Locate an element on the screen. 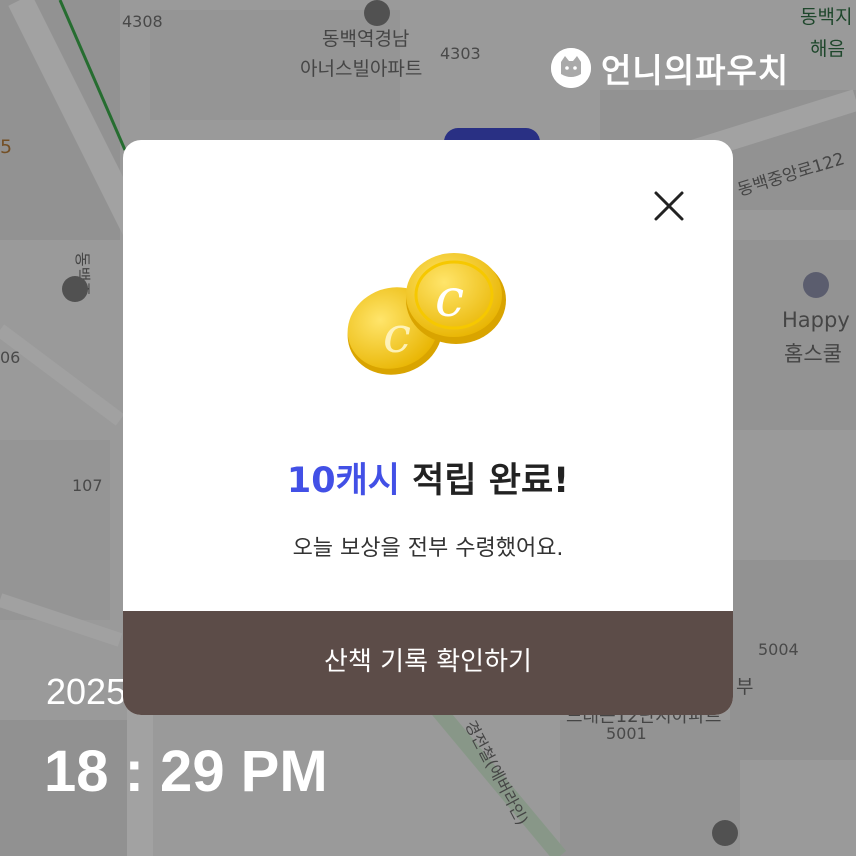 The height and width of the screenshot is (856, 856). cat-face-icon is located at coordinates (571, 68).